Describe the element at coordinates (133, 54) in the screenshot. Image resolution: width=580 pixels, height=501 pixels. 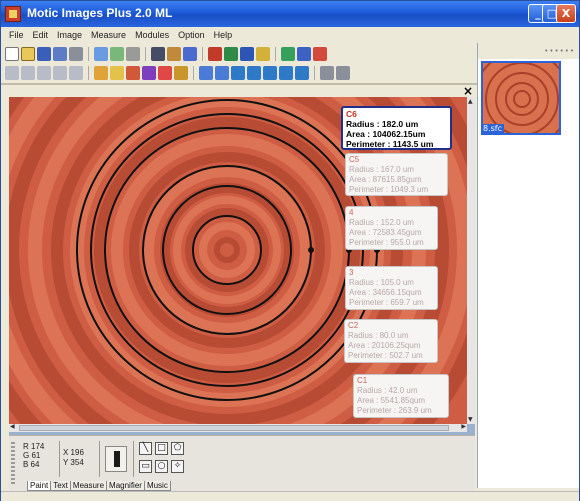
I see `print-icon` at that location.